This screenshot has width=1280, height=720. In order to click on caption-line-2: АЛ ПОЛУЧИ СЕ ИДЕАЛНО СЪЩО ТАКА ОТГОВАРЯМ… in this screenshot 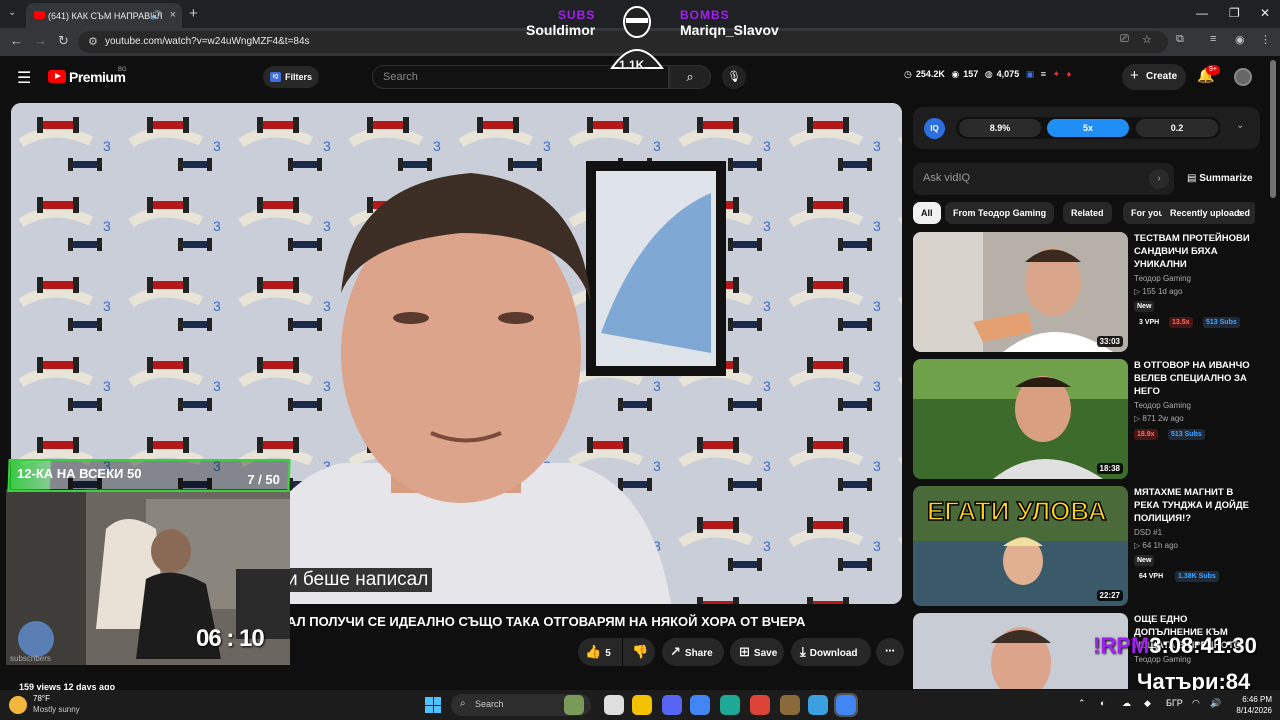, I will do `click(546, 621)`.